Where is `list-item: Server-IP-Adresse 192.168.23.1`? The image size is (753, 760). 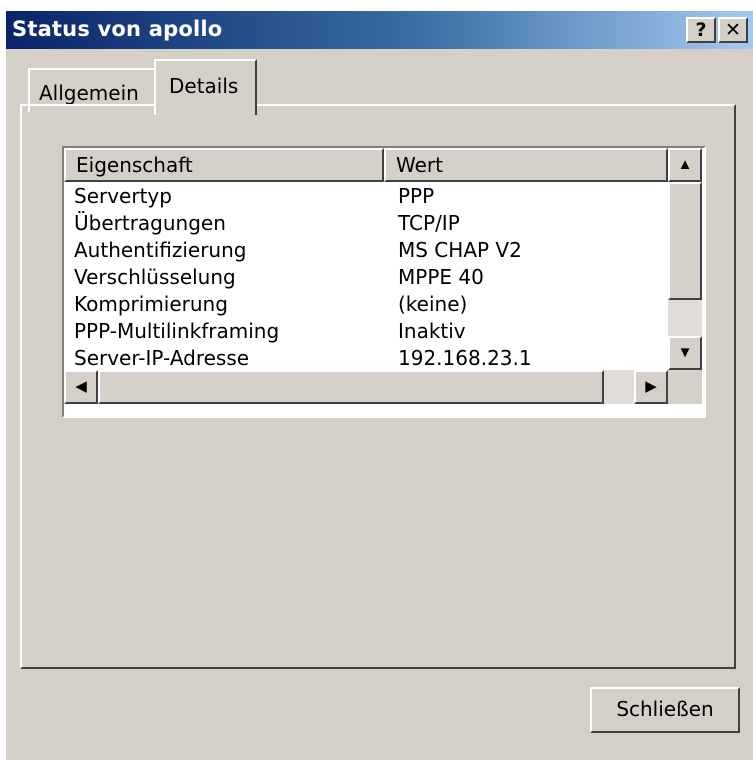 list-item: Server-IP-Adresse 192.168.23.1 is located at coordinates (366, 357).